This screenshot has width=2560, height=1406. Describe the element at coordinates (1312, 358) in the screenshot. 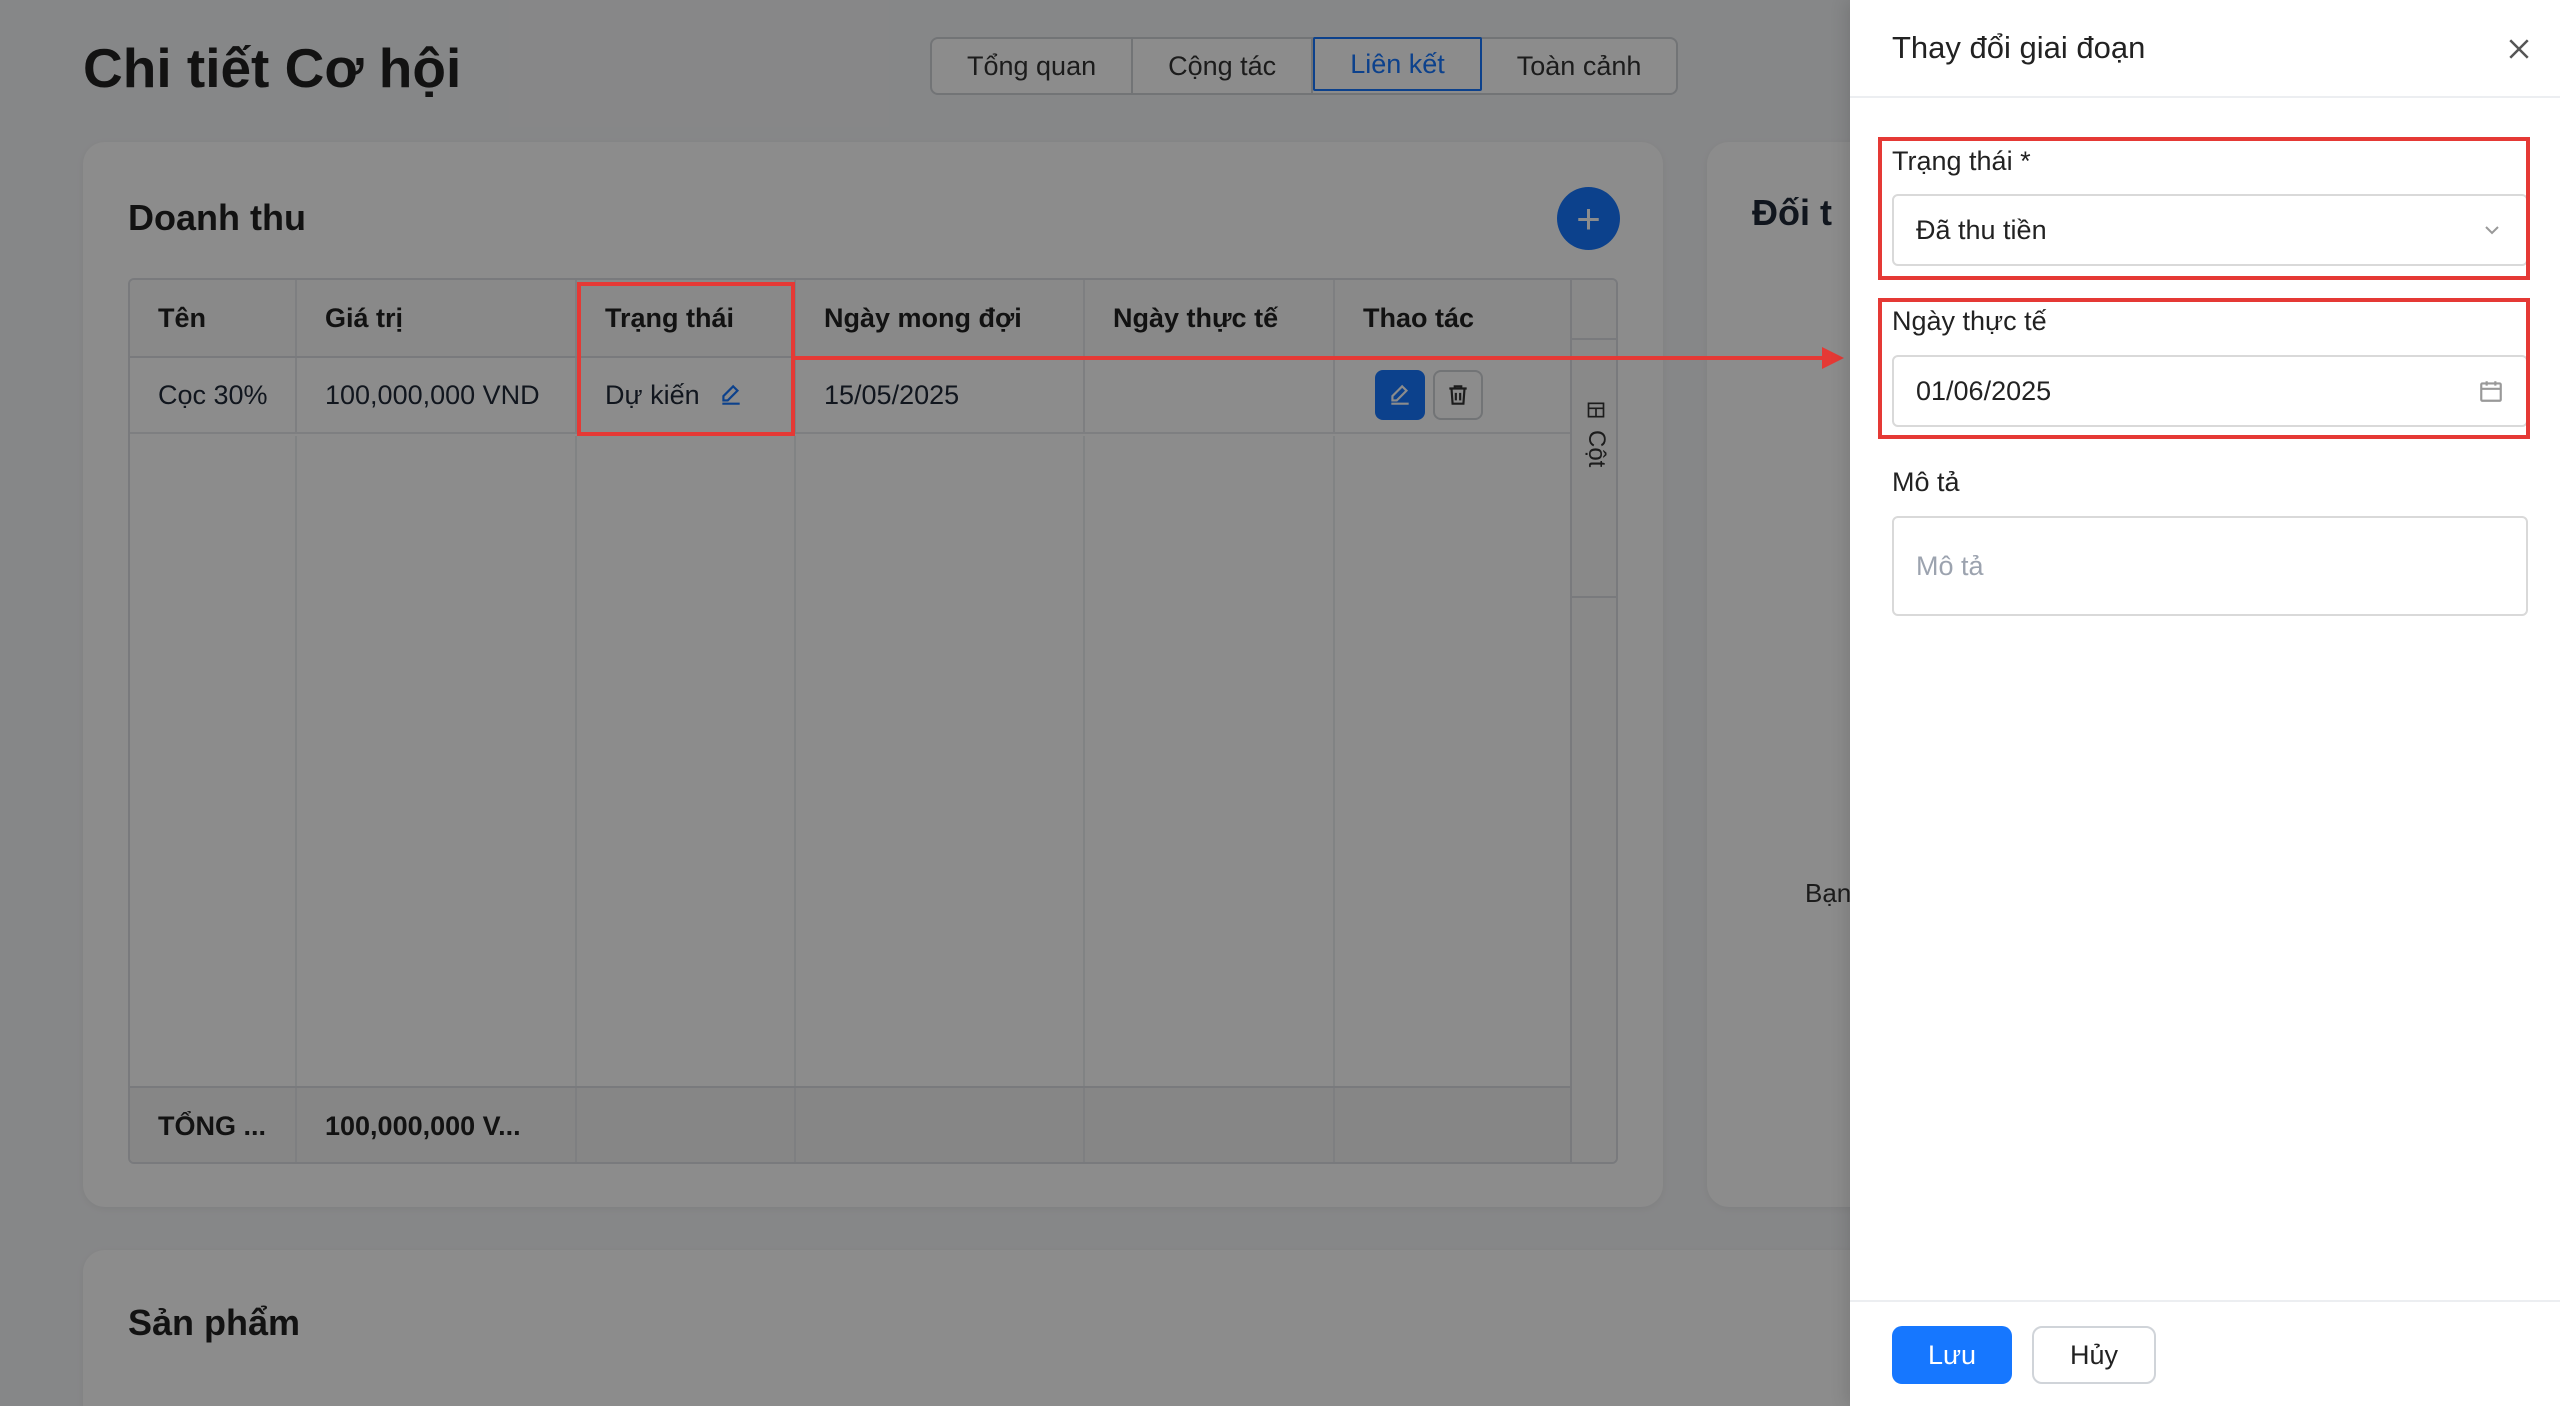

I see `annotation-arrow` at that location.